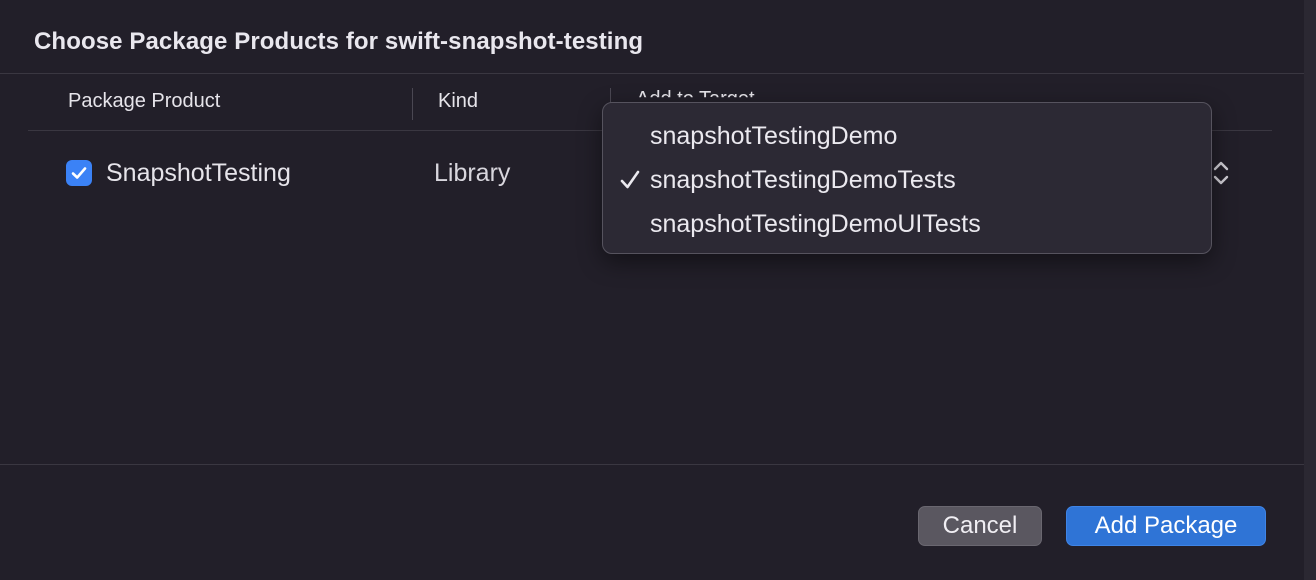  I want to click on column-header-product: Package Product, so click(144, 101).